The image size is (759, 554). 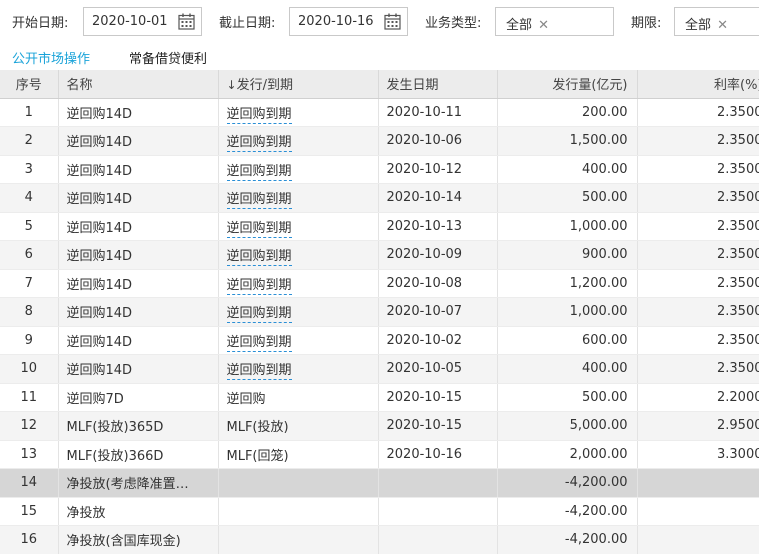 I want to click on tab-standing-lending: 常备借贷便利, so click(x=168, y=57).